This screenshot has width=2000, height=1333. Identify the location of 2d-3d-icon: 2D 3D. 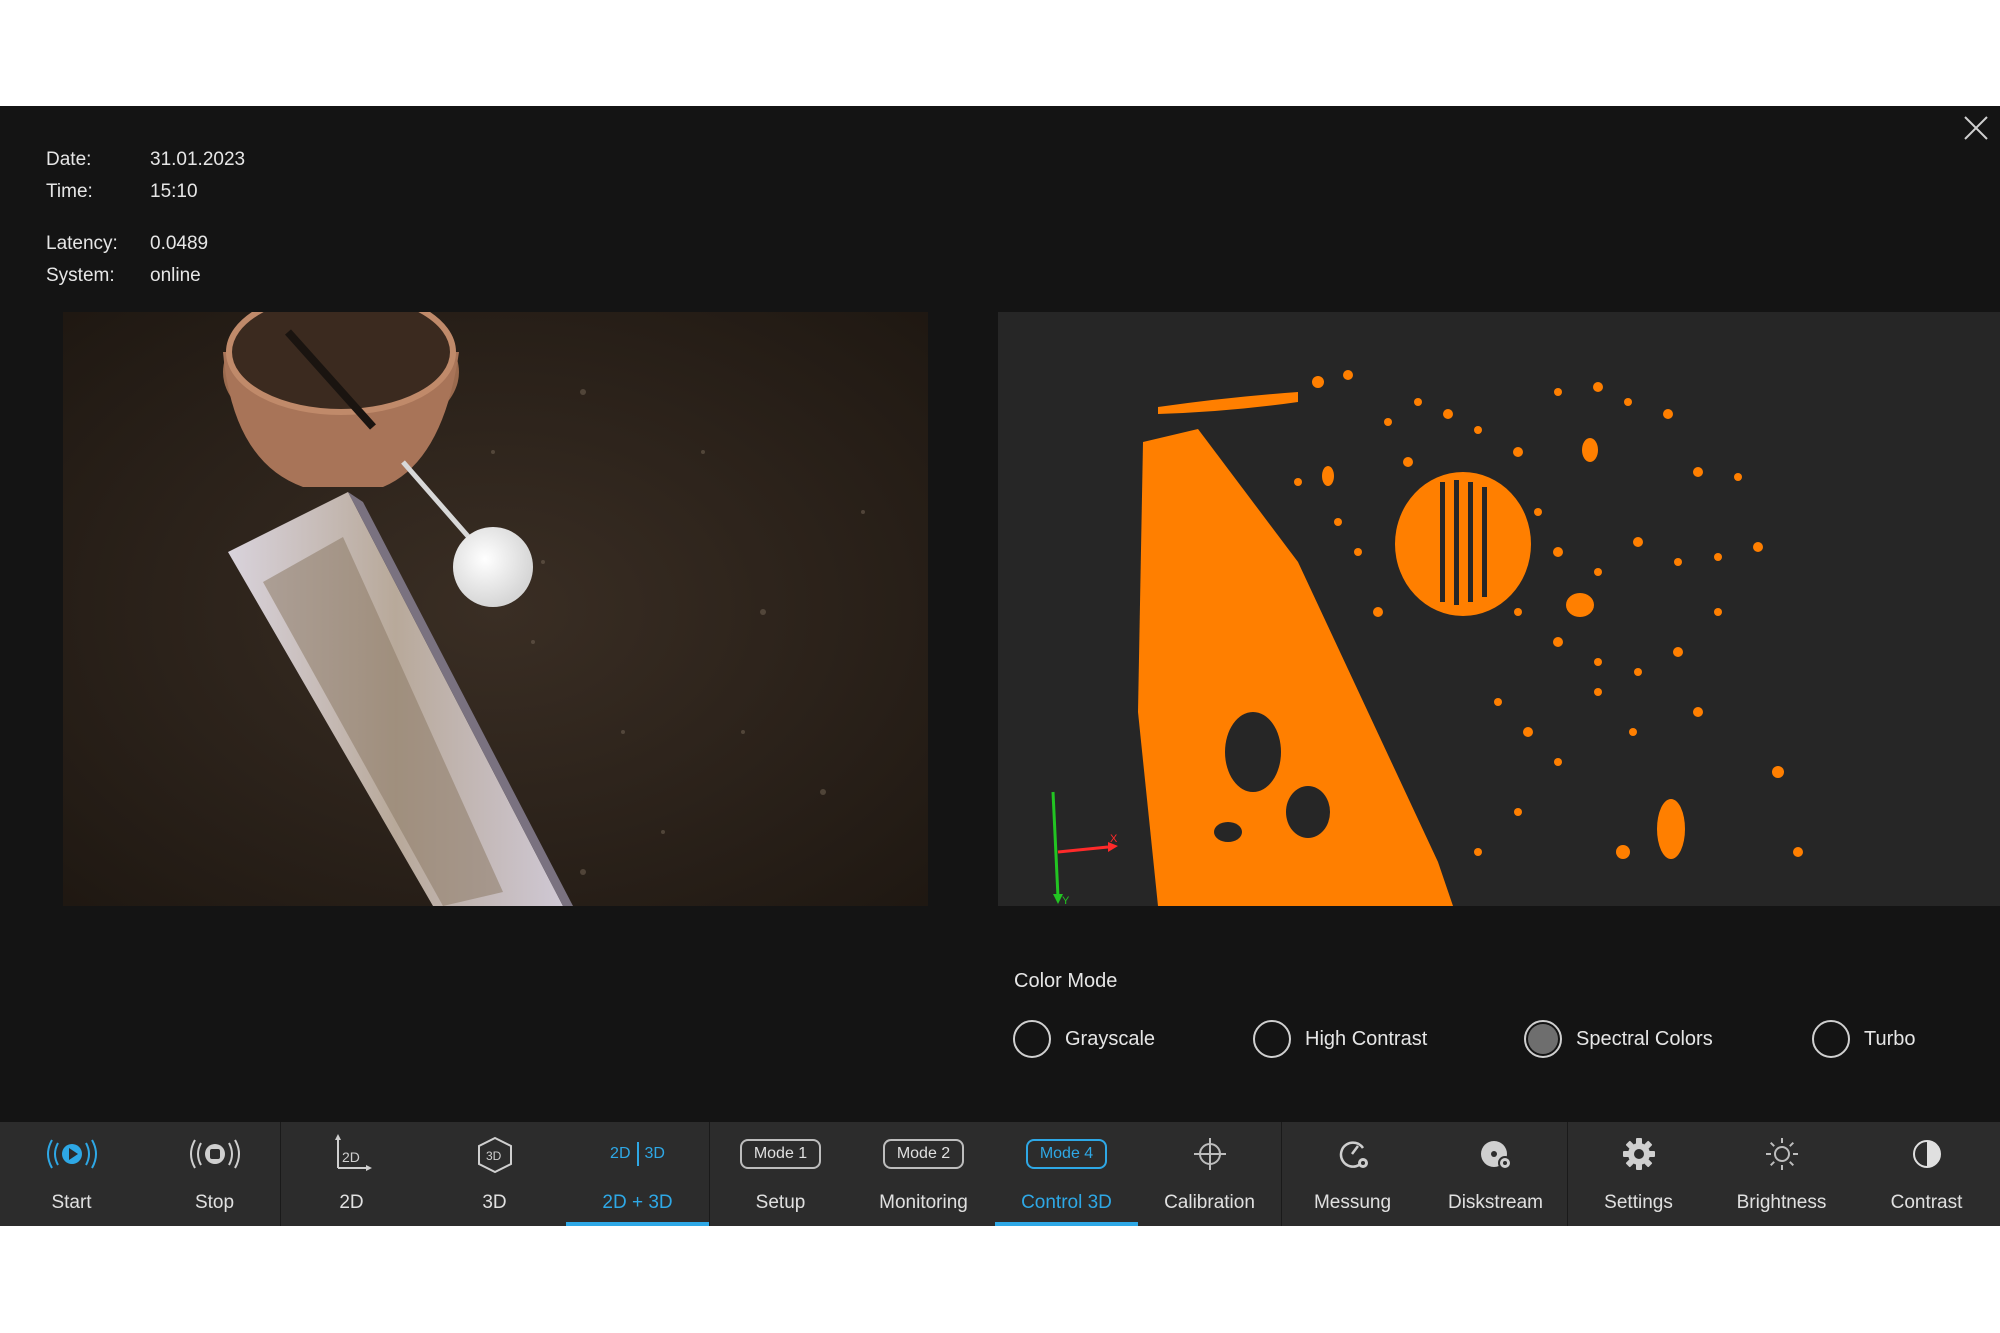
(637, 1154).